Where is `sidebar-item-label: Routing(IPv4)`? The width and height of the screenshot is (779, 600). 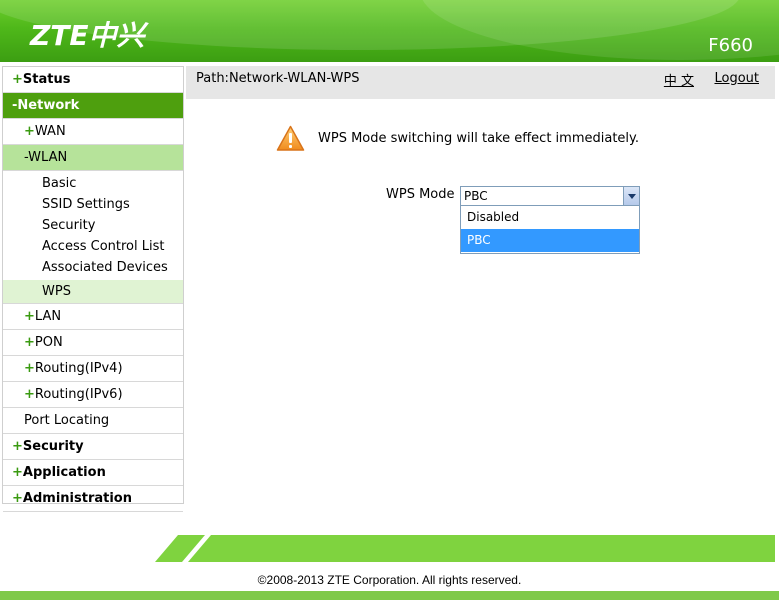 sidebar-item-label: Routing(IPv4) is located at coordinates (78, 368).